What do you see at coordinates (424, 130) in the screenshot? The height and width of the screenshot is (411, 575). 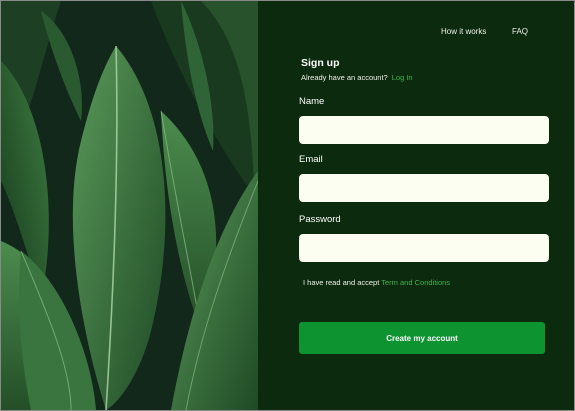 I see `name-input` at bounding box center [424, 130].